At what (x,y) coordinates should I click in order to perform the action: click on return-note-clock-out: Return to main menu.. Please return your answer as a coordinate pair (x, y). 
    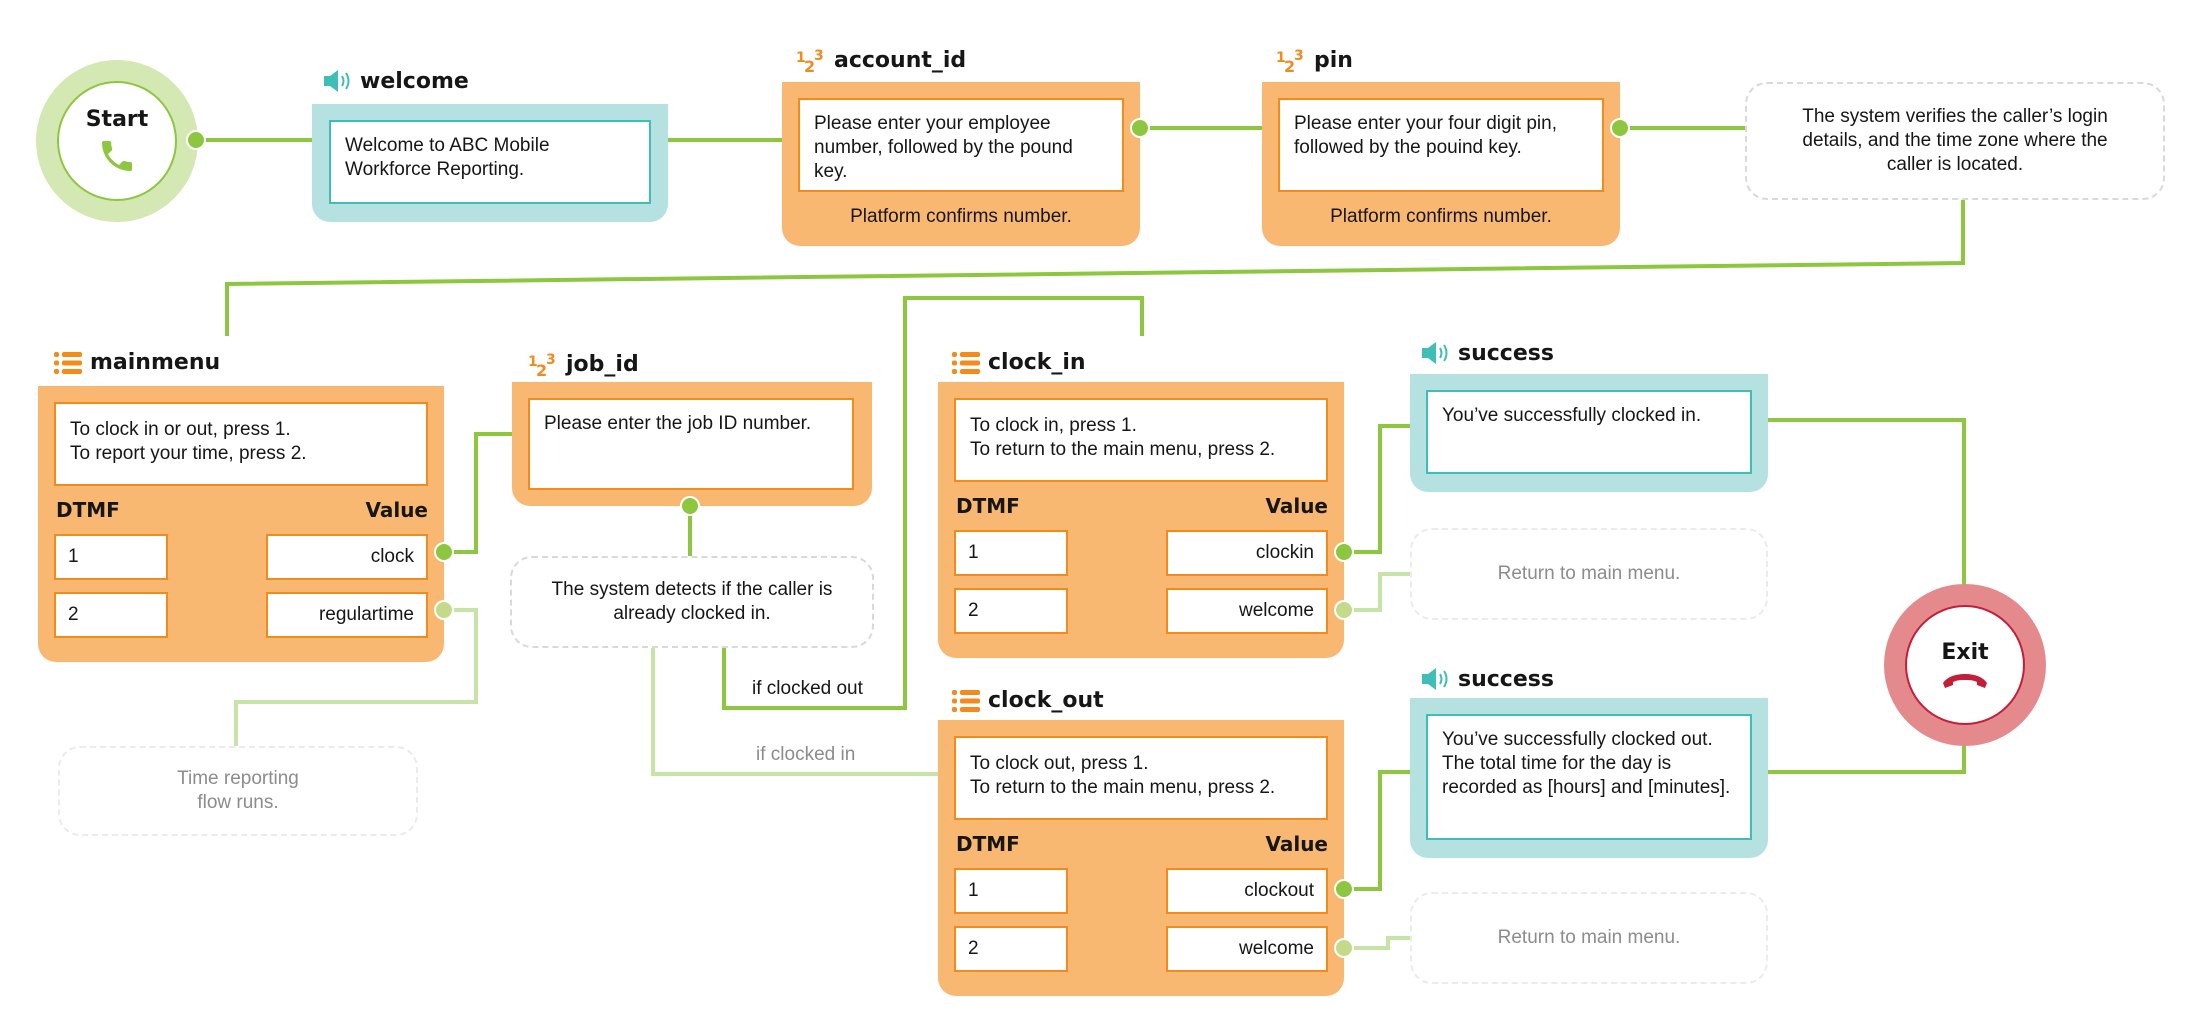
    Looking at the image, I should click on (1589, 938).